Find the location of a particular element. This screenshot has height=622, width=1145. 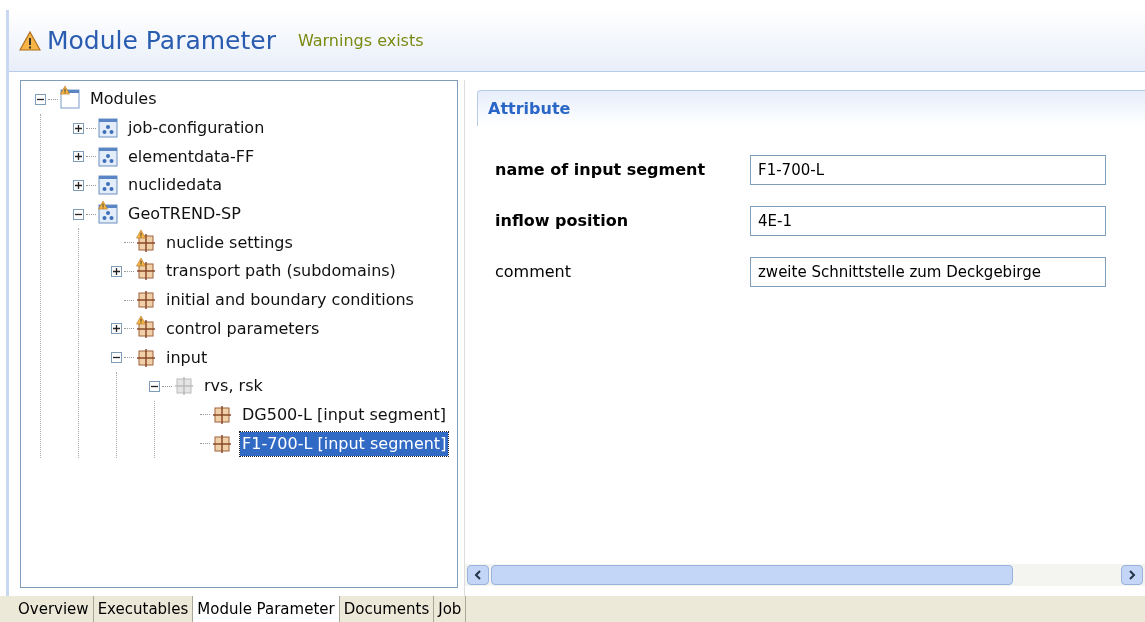

tab: Module Parameter is located at coordinates (266, 609).